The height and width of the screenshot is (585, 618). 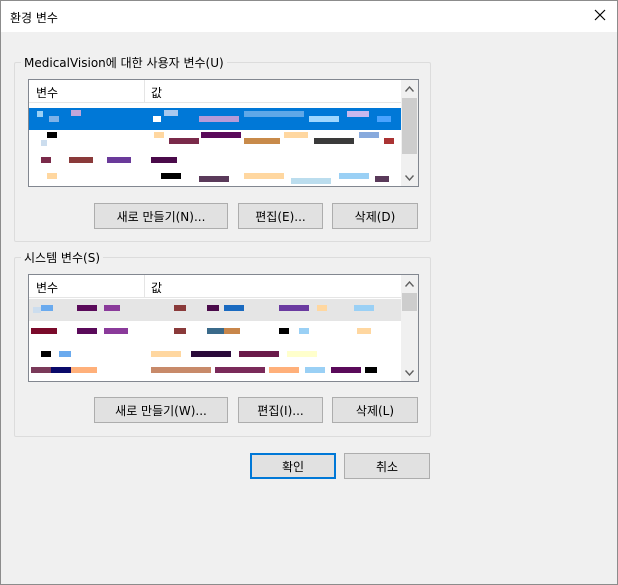 What do you see at coordinates (62, 257) in the screenshot?
I see `system-variables-group-label: 시스템 변수(S)` at bounding box center [62, 257].